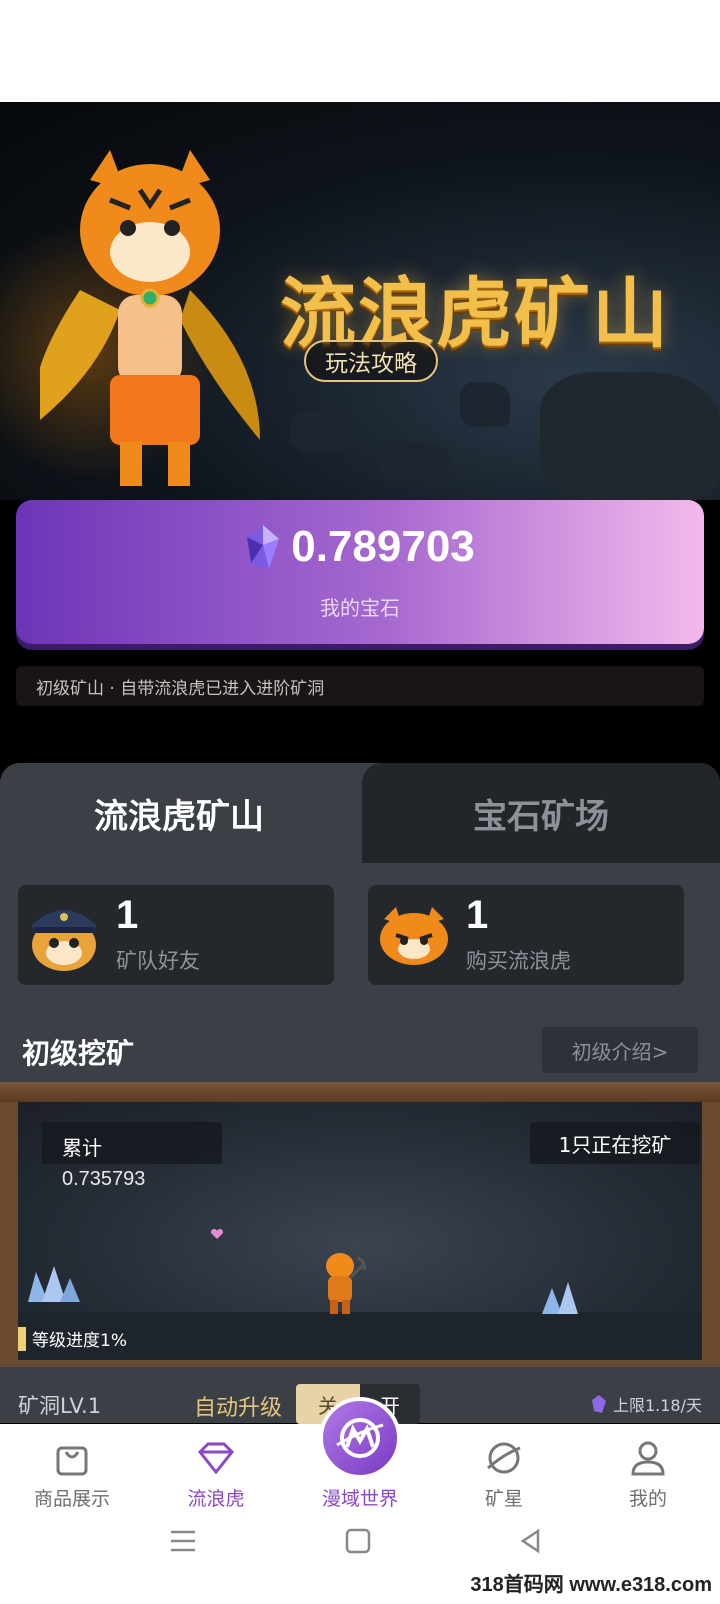 The height and width of the screenshot is (1604, 720). Describe the element at coordinates (216, 1499) in the screenshot. I see `nav-label-tiger: 流浪虎` at that location.